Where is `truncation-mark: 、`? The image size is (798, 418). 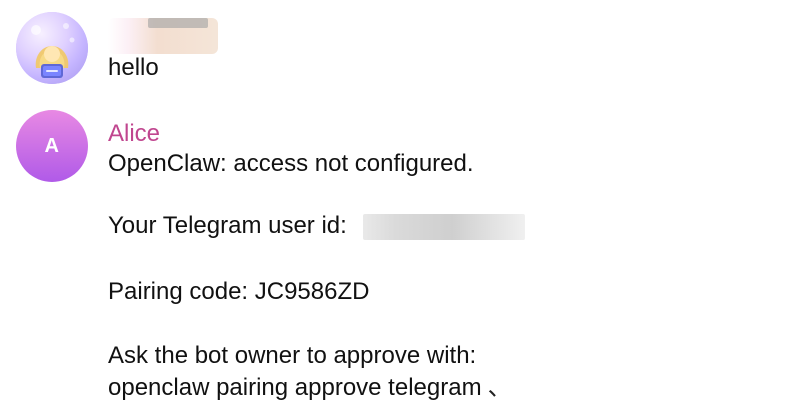
truncation-mark: 、 is located at coordinates (499, 387).